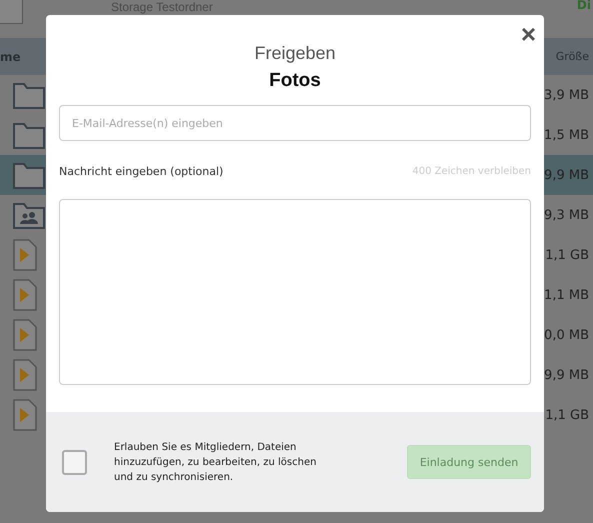 This screenshot has width=593, height=523. What do you see at coordinates (566, 335) in the screenshot?
I see `file-size: 0,0 MB` at bounding box center [566, 335].